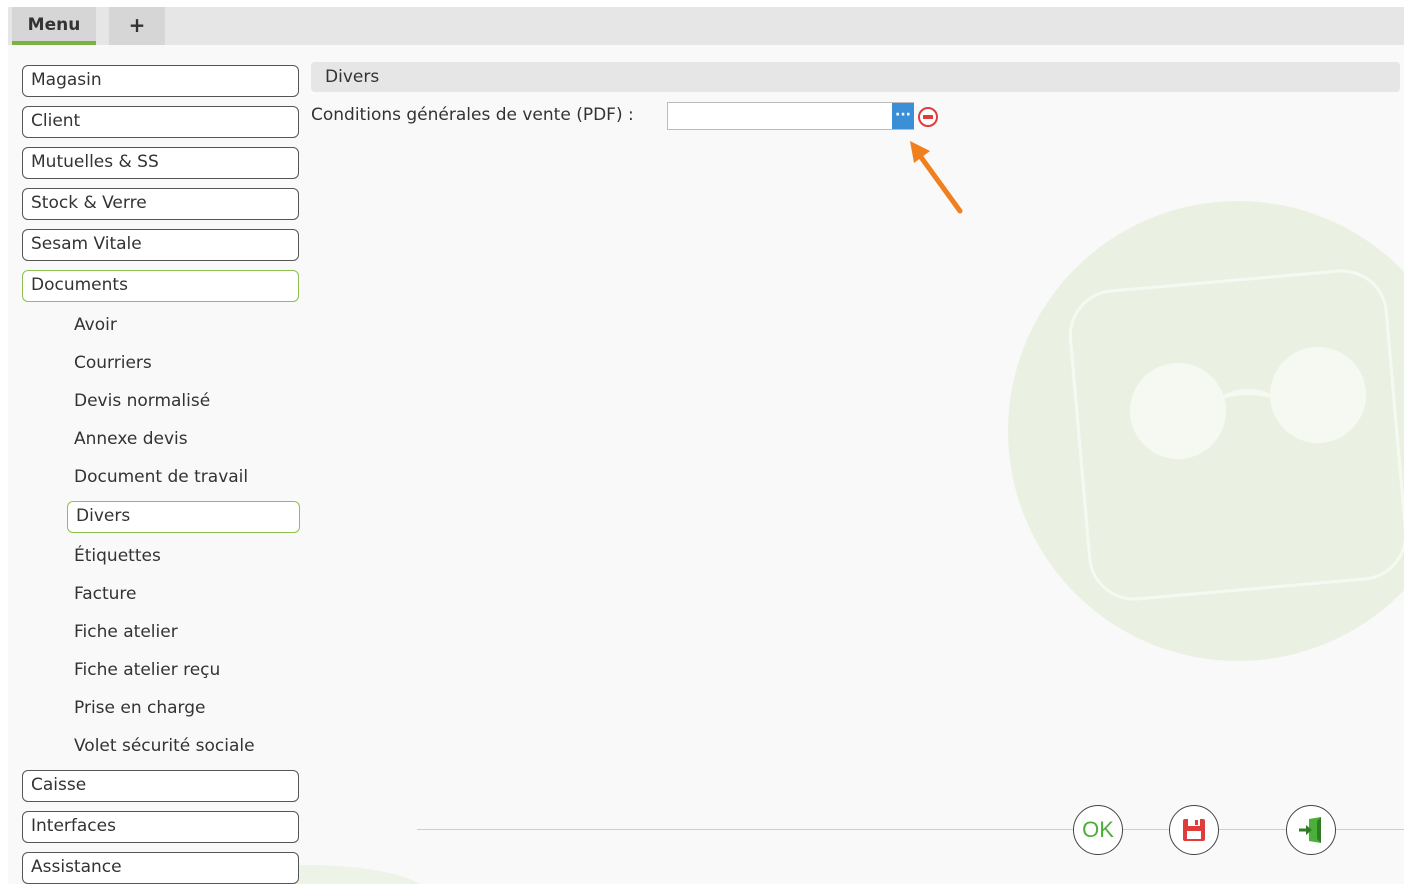 Image resolution: width=1408 pixels, height=884 pixels. Describe the element at coordinates (113, 363) in the screenshot. I see `submenu-item-courriers: Courriers` at that location.